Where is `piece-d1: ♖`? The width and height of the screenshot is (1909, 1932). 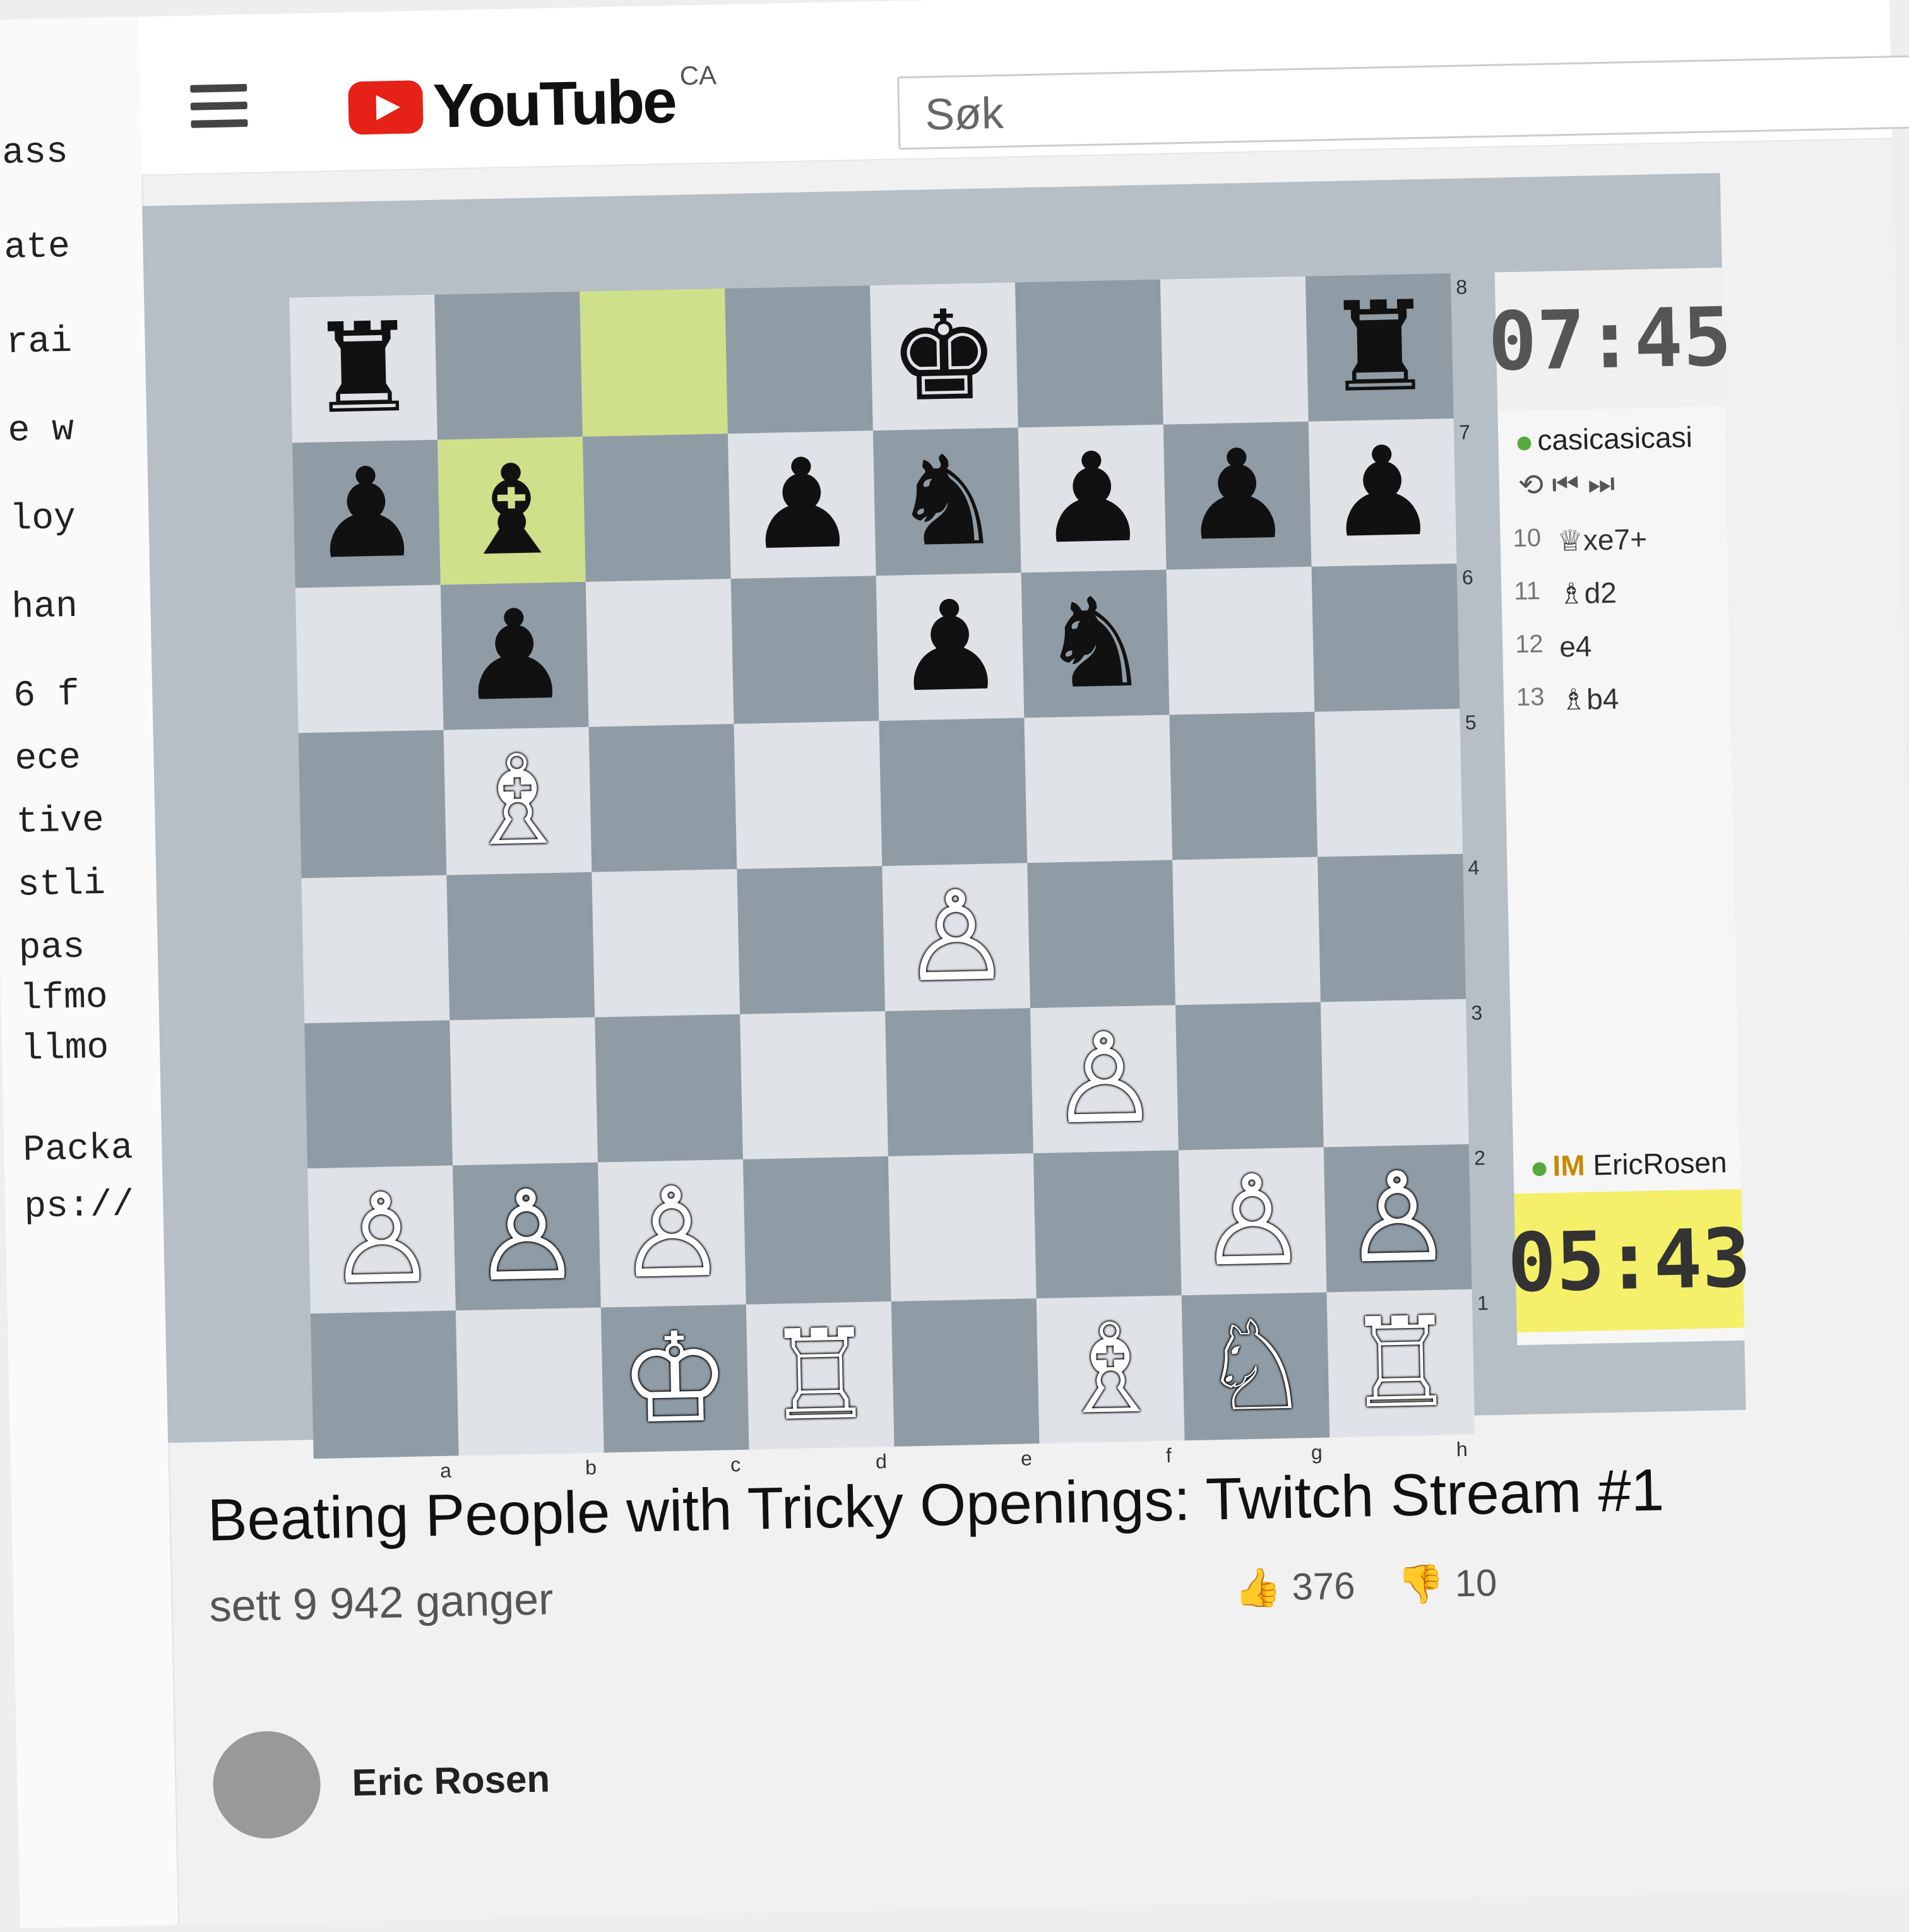 piece-d1: ♖ is located at coordinates (821, 1375).